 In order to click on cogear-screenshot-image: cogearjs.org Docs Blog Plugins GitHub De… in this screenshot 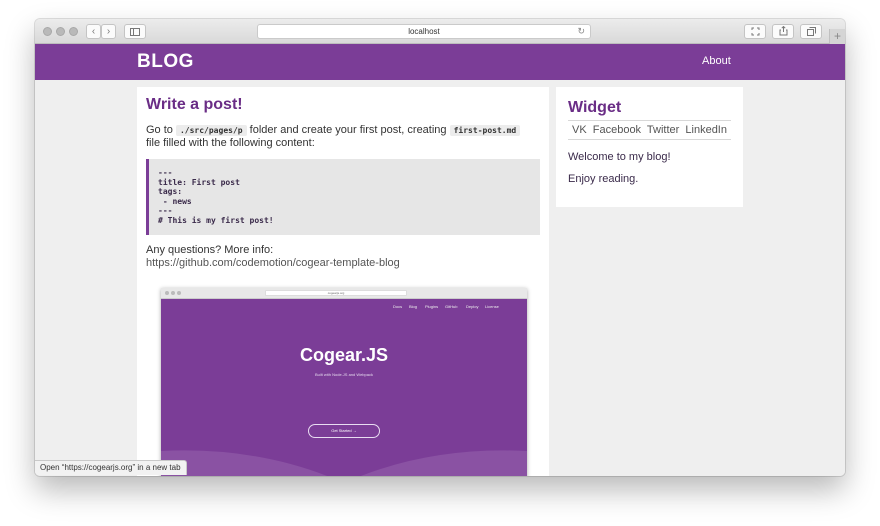, I will do `click(344, 382)`.